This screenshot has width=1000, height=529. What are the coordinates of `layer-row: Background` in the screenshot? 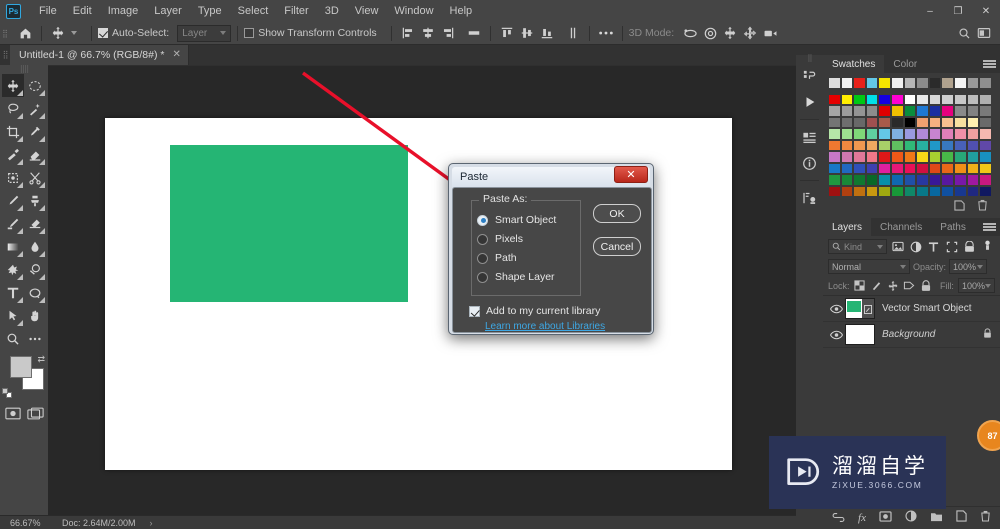 It's located at (911, 335).